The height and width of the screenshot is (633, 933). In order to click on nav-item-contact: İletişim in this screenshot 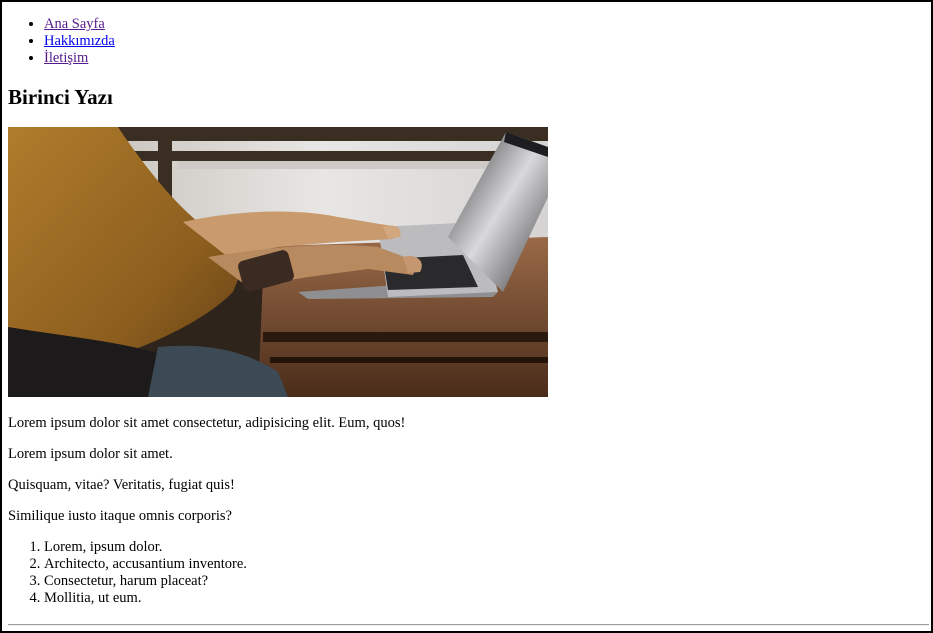, I will do `click(486, 58)`.